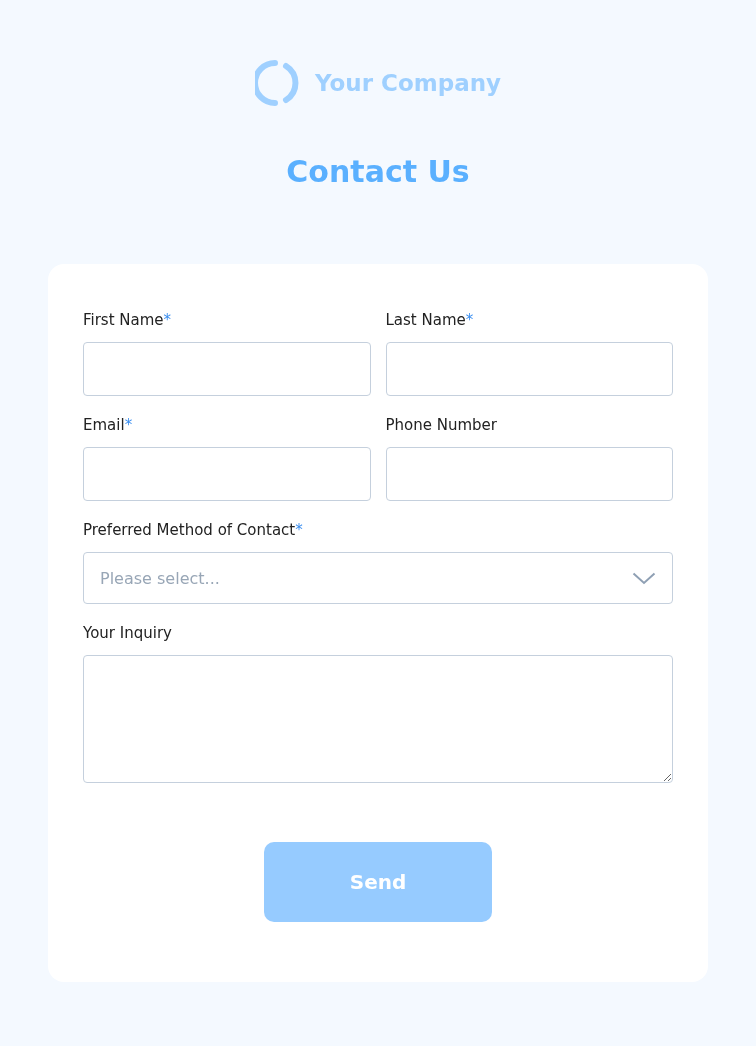  I want to click on chevron-down-icon, so click(644, 578).